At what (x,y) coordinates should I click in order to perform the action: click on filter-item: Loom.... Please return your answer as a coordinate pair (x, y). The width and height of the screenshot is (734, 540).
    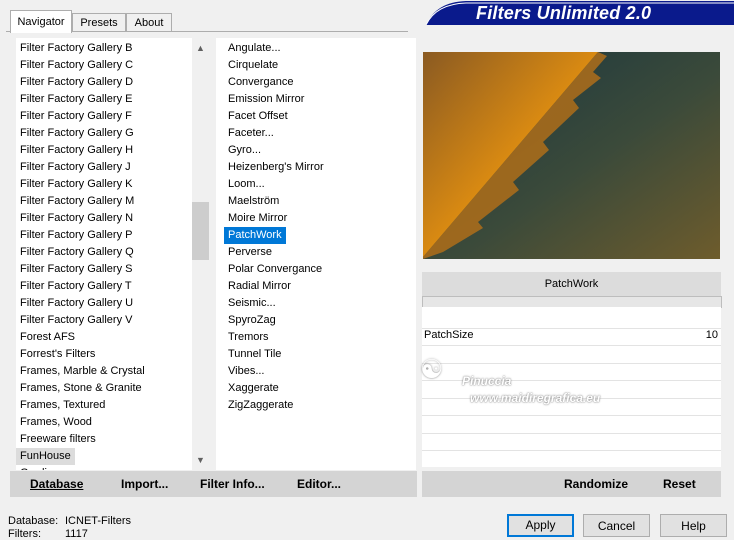
    Looking at the image, I should click on (246, 184).